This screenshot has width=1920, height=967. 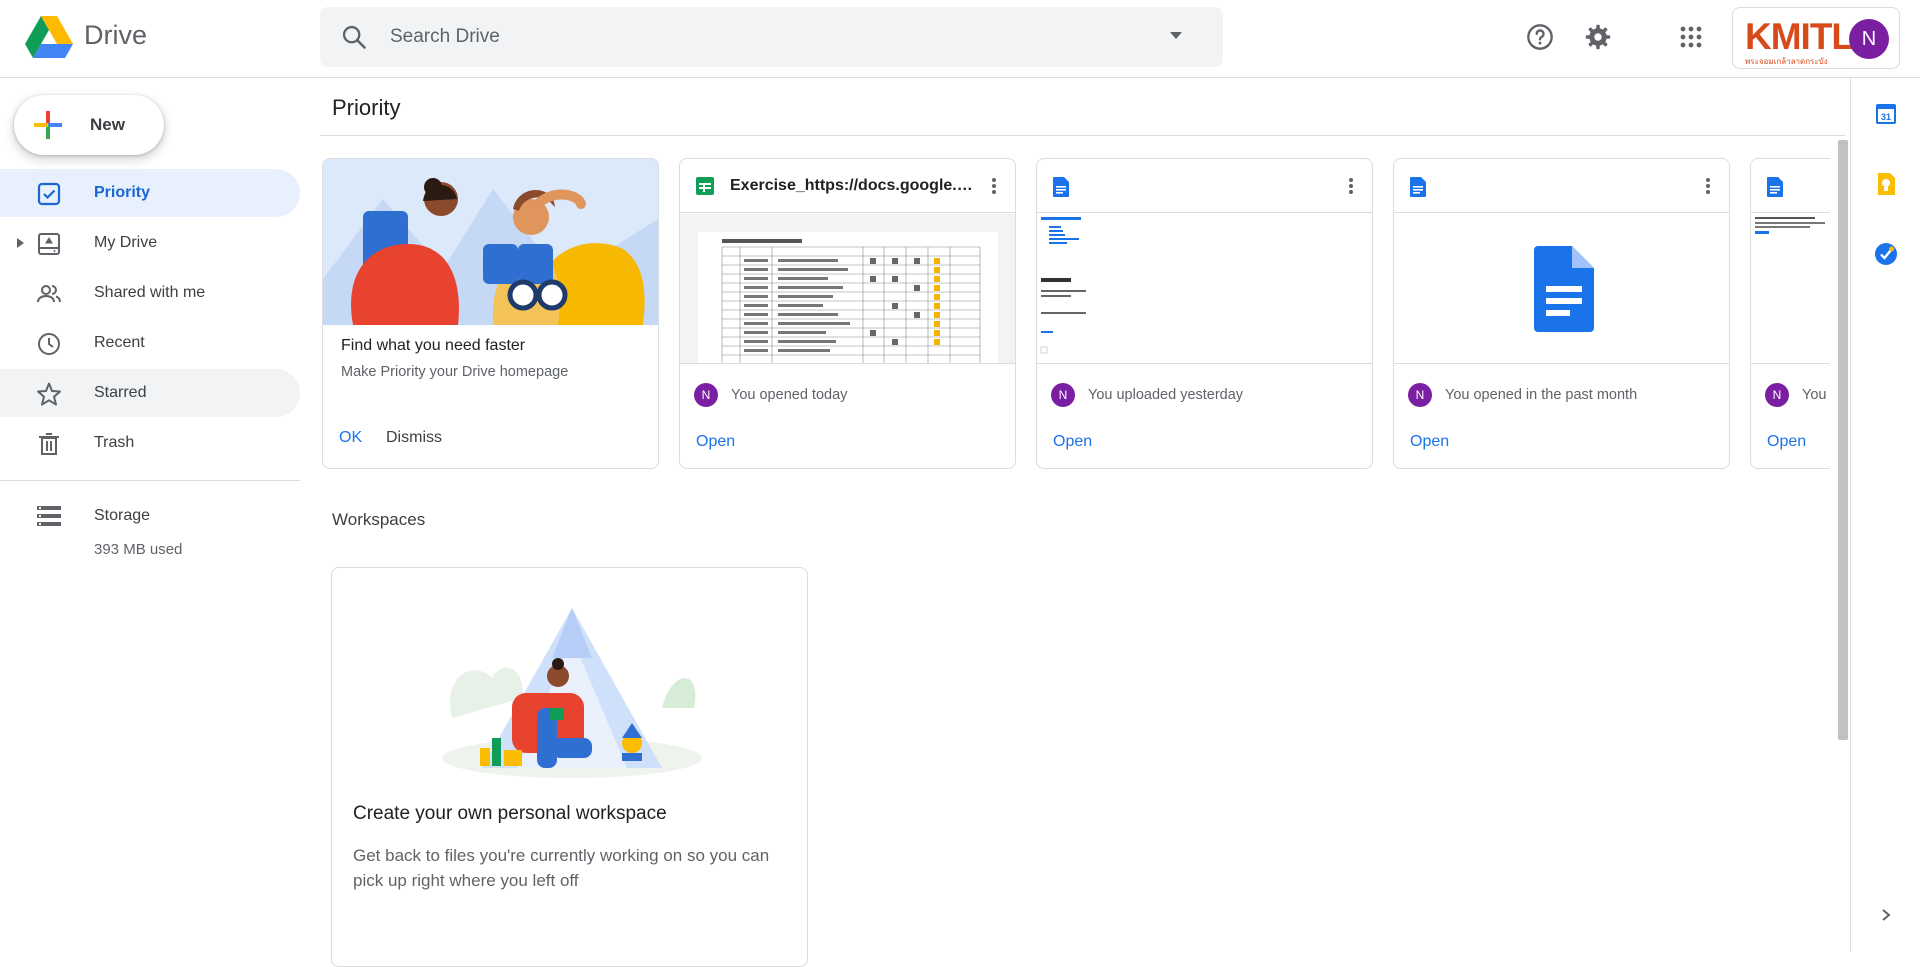 I want to click on storage-icon, so click(x=49, y=516).